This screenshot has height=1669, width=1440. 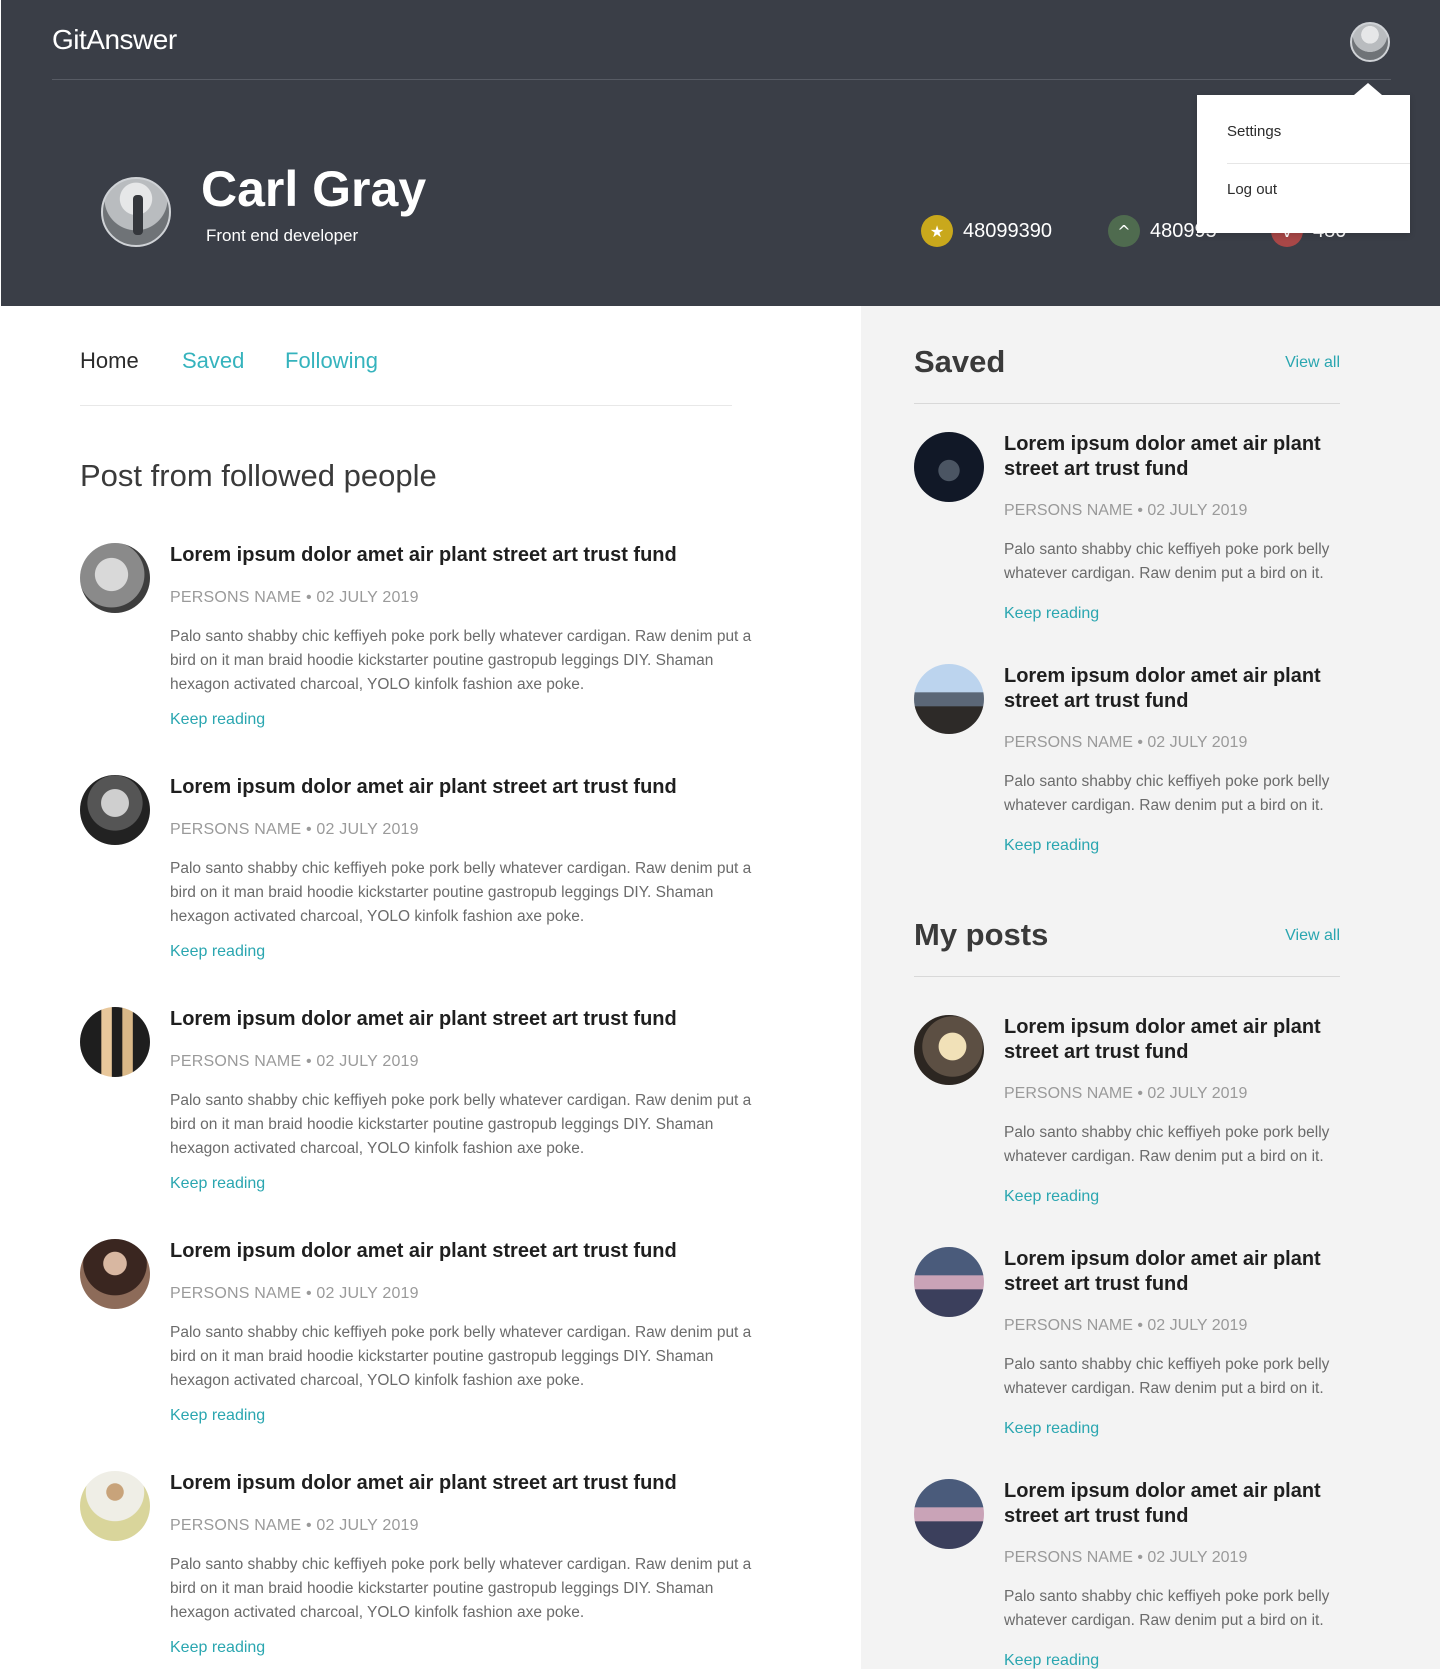 I want to click on profile-name: Carl Gray, so click(x=314, y=189).